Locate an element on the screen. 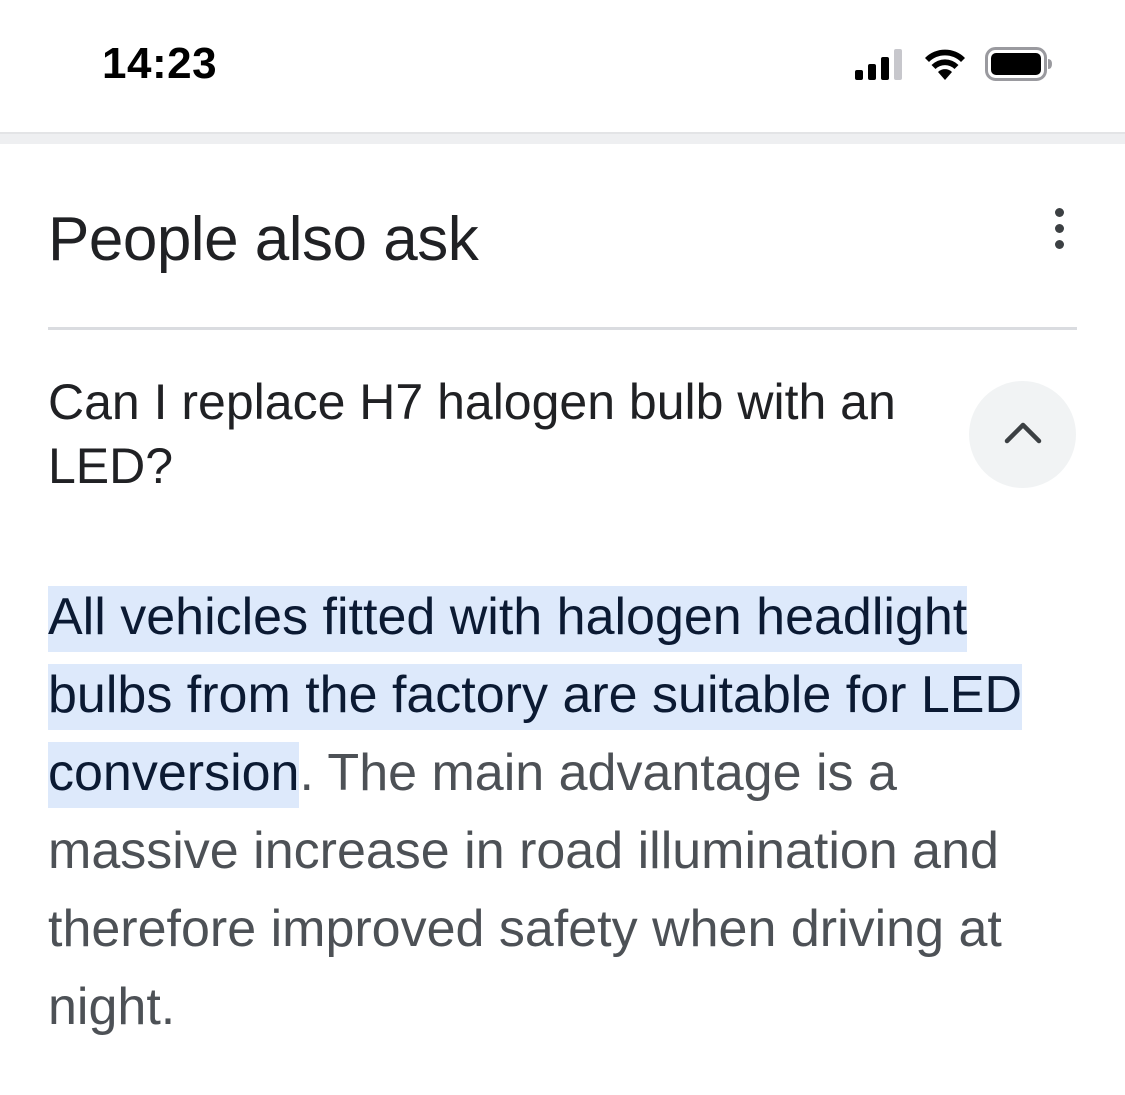 Image resolution: width=1125 pixels, height=1095 pixels. status-time: 14:23 is located at coordinates (160, 63).